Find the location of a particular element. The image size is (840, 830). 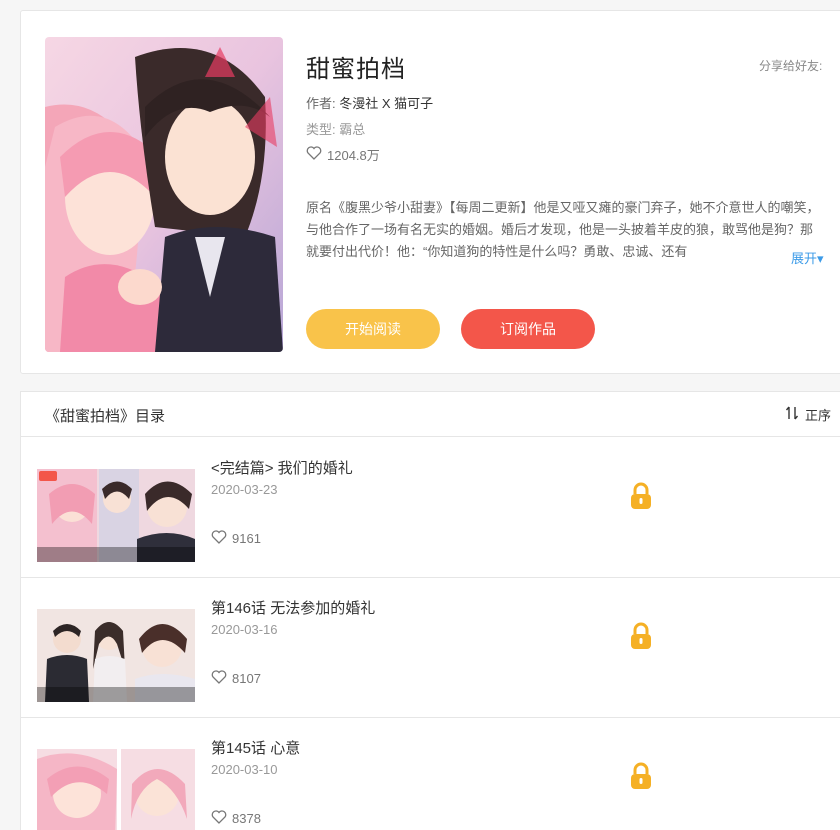

author-label: 作者: is located at coordinates (321, 103).